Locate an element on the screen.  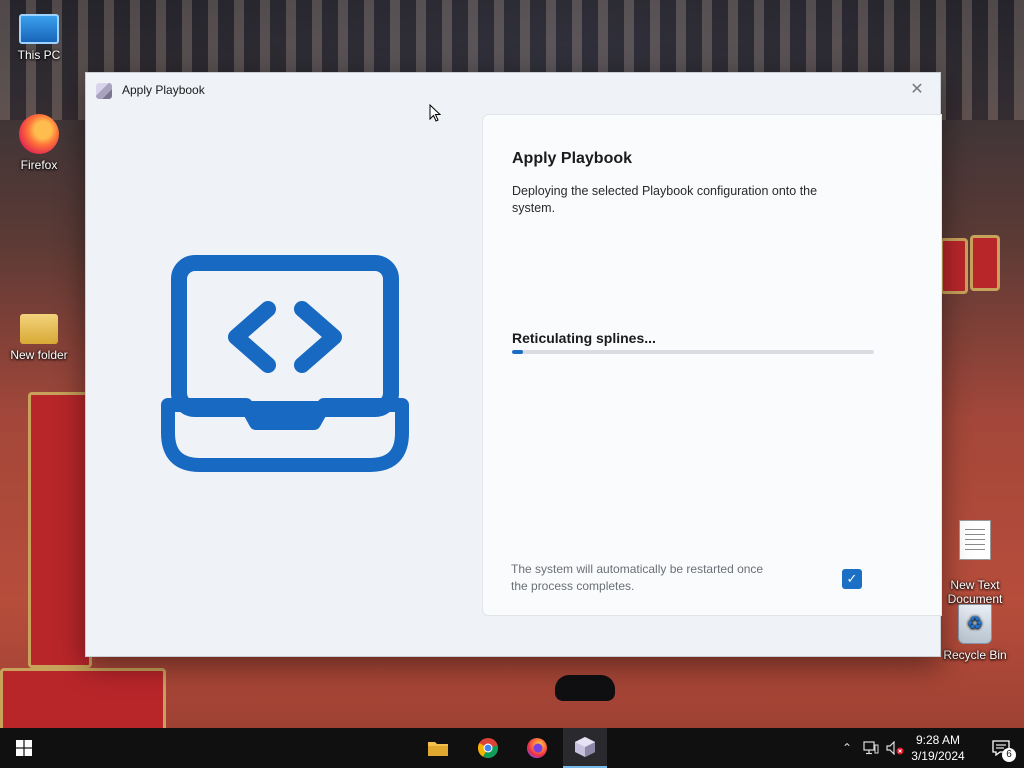
taskbar-clock: 9:28 AM 3/19/2024 is located at coordinates (938, 748).